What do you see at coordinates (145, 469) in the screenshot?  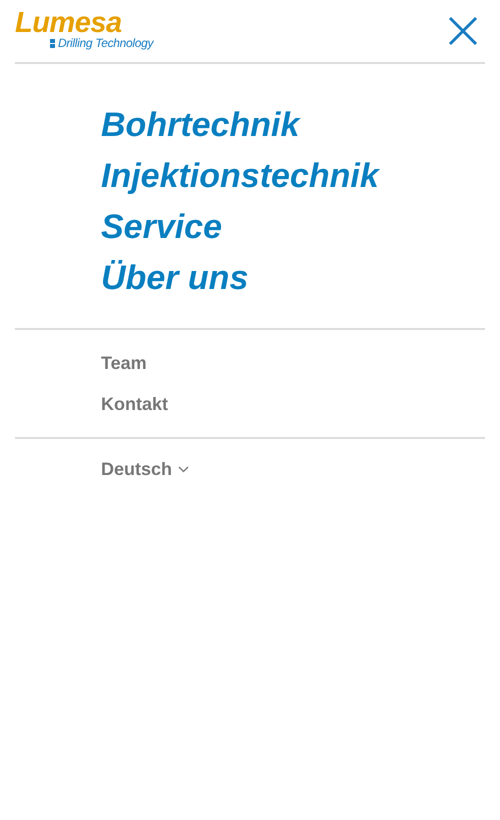 I see `language-selector: Deutsch` at bounding box center [145, 469].